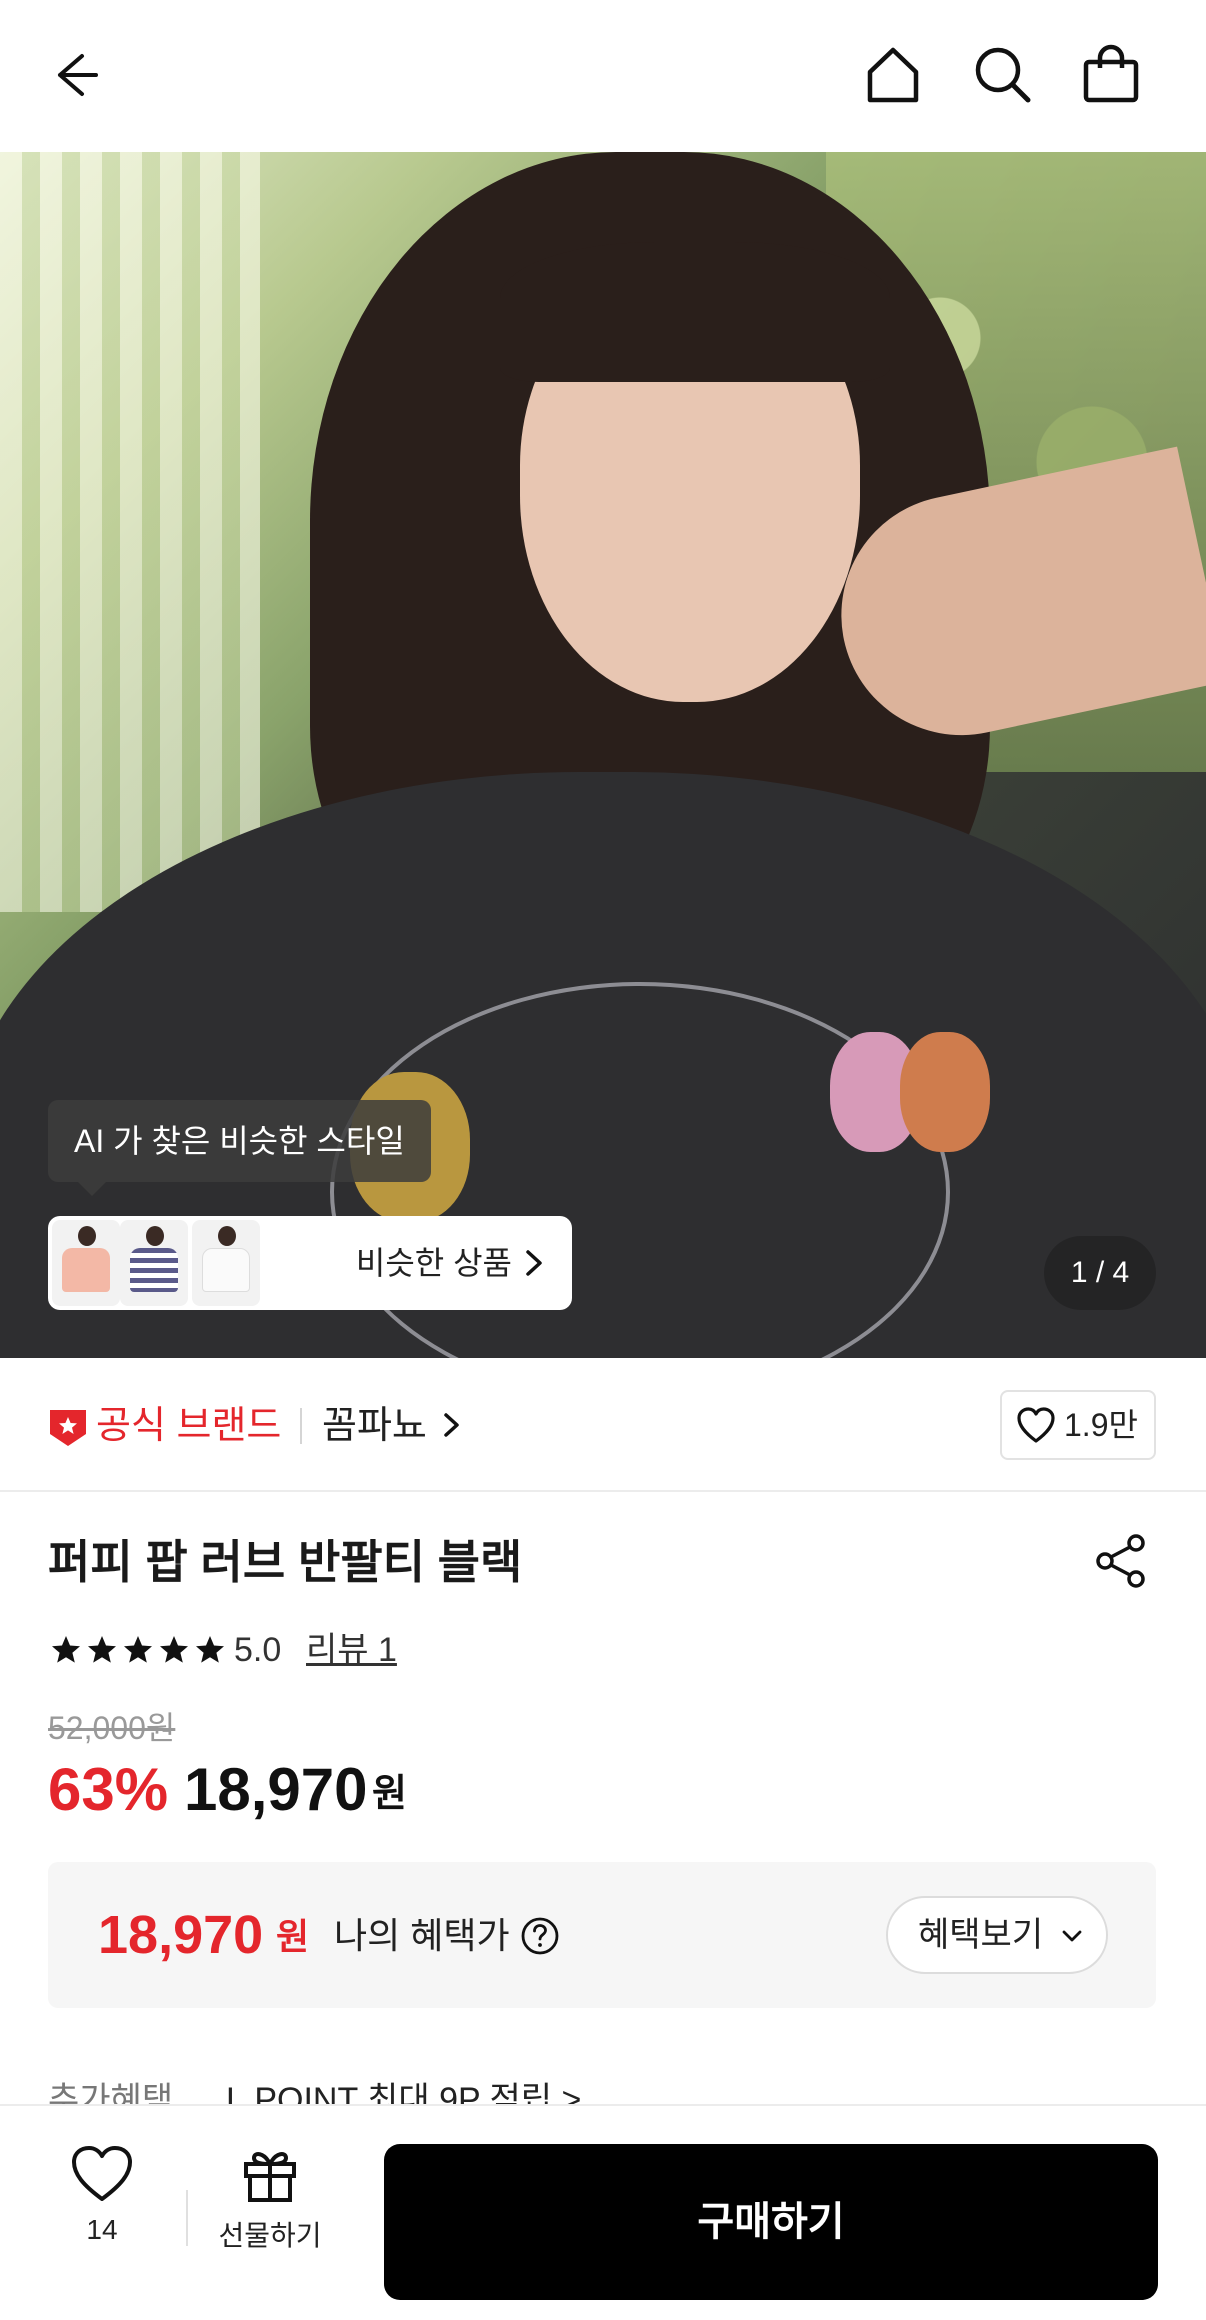 This screenshot has width=1206, height=2320. Describe the element at coordinates (945, 1092) in the screenshot. I see `tshirt-bear-graphic` at that location.